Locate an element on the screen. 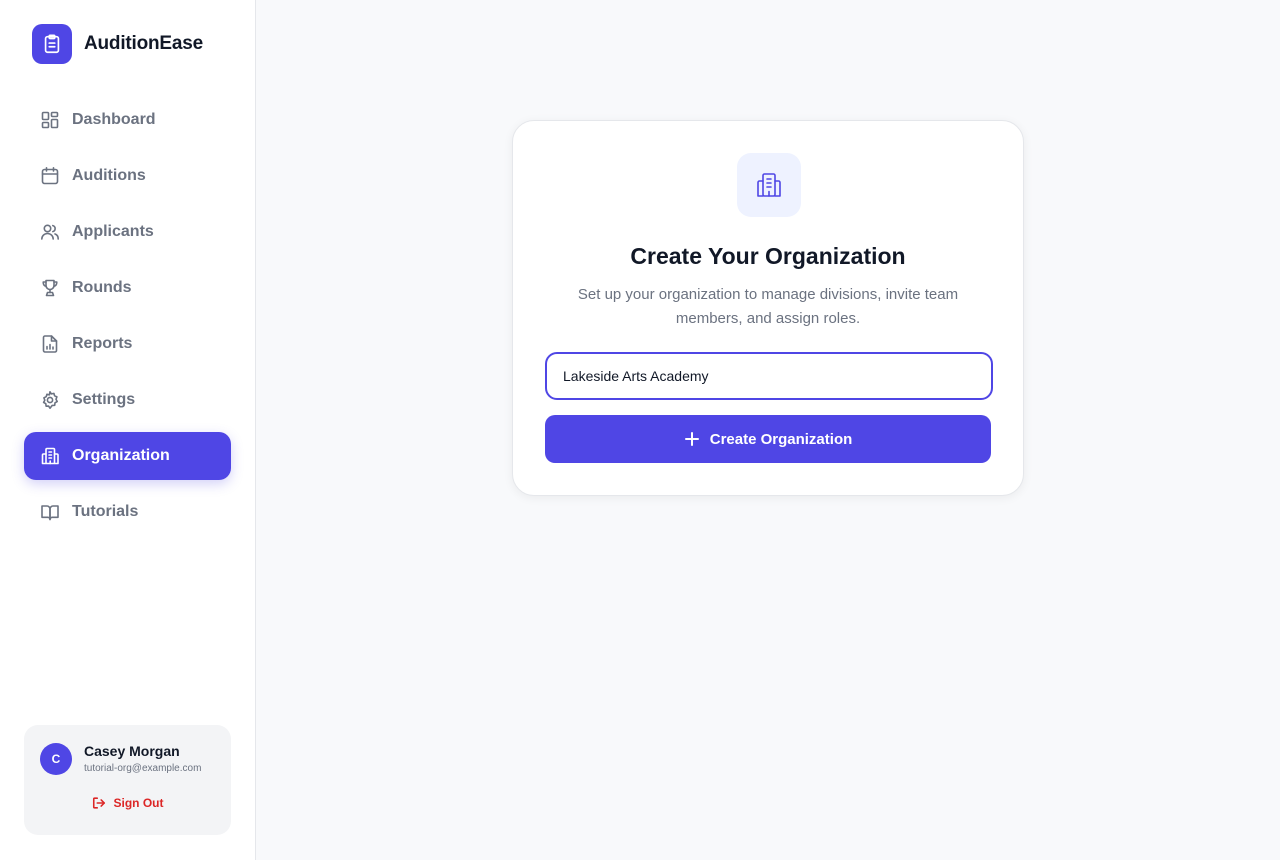 The width and height of the screenshot is (1280, 860). sidebar-item-label: Dashboard is located at coordinates (114, 119).